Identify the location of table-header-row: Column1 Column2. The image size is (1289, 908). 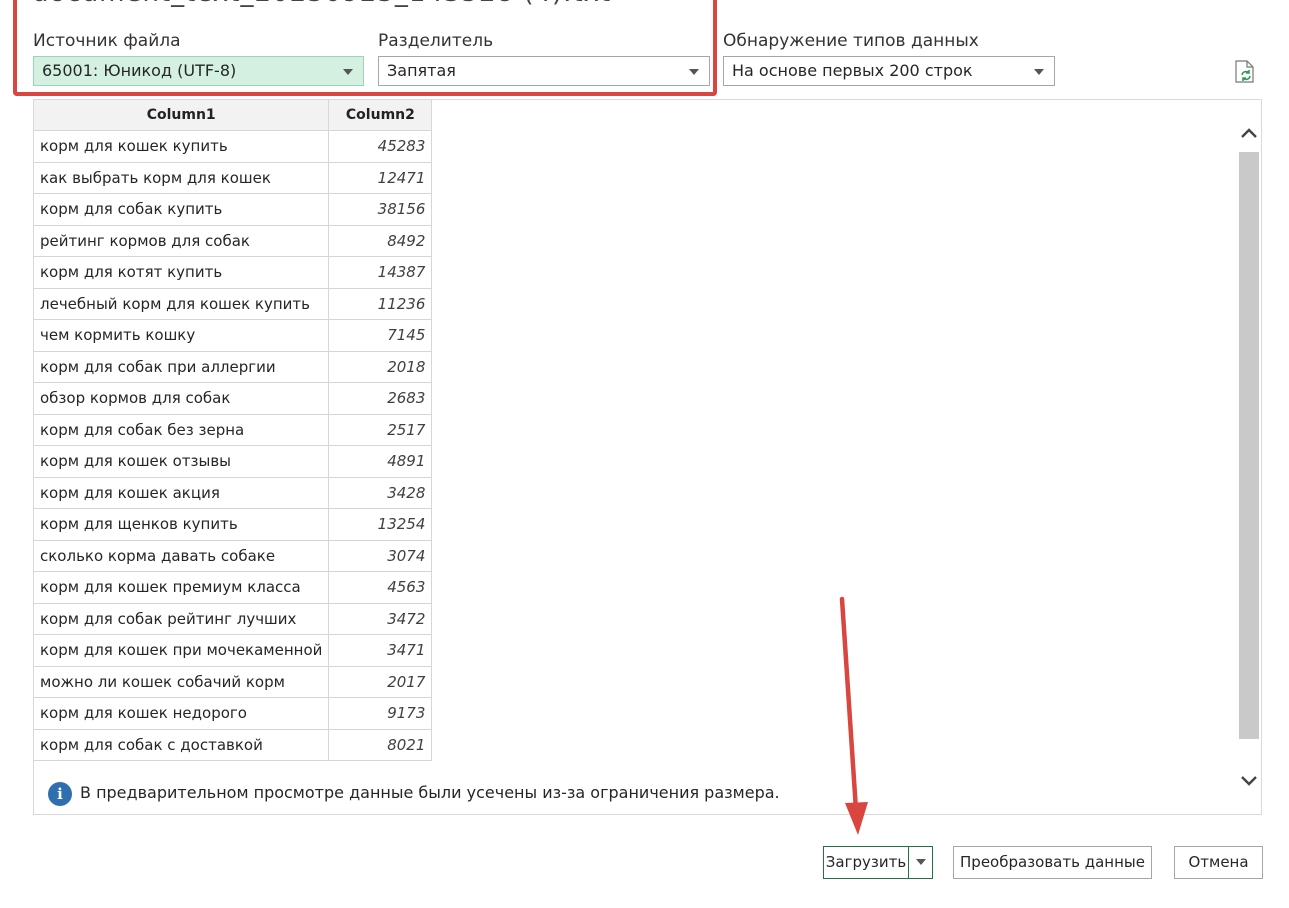
(233, 115).